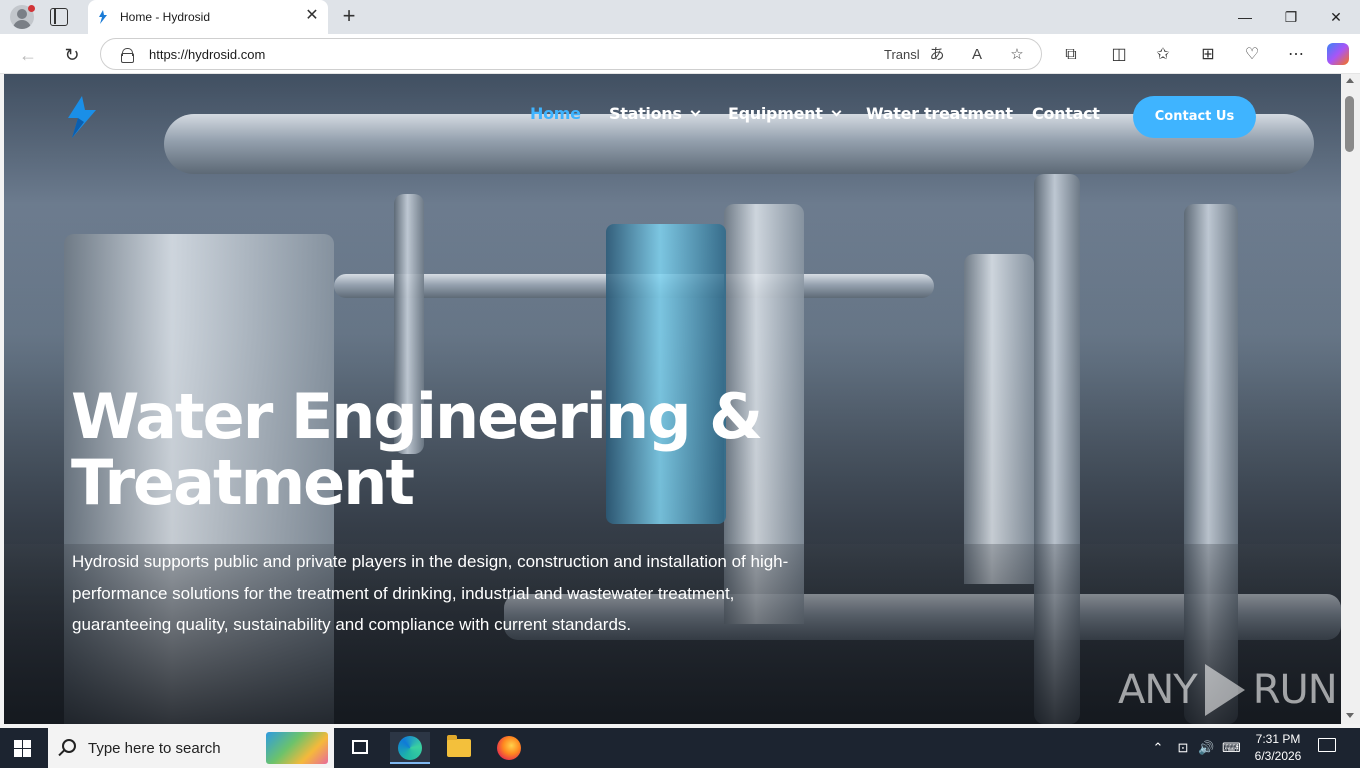 This screenshot has height=768, width=1360. What do you see at coordinates (1208, 55) in the screenshot?
I see `collections-icon: ⊞` at bounding box center [1208, 55].